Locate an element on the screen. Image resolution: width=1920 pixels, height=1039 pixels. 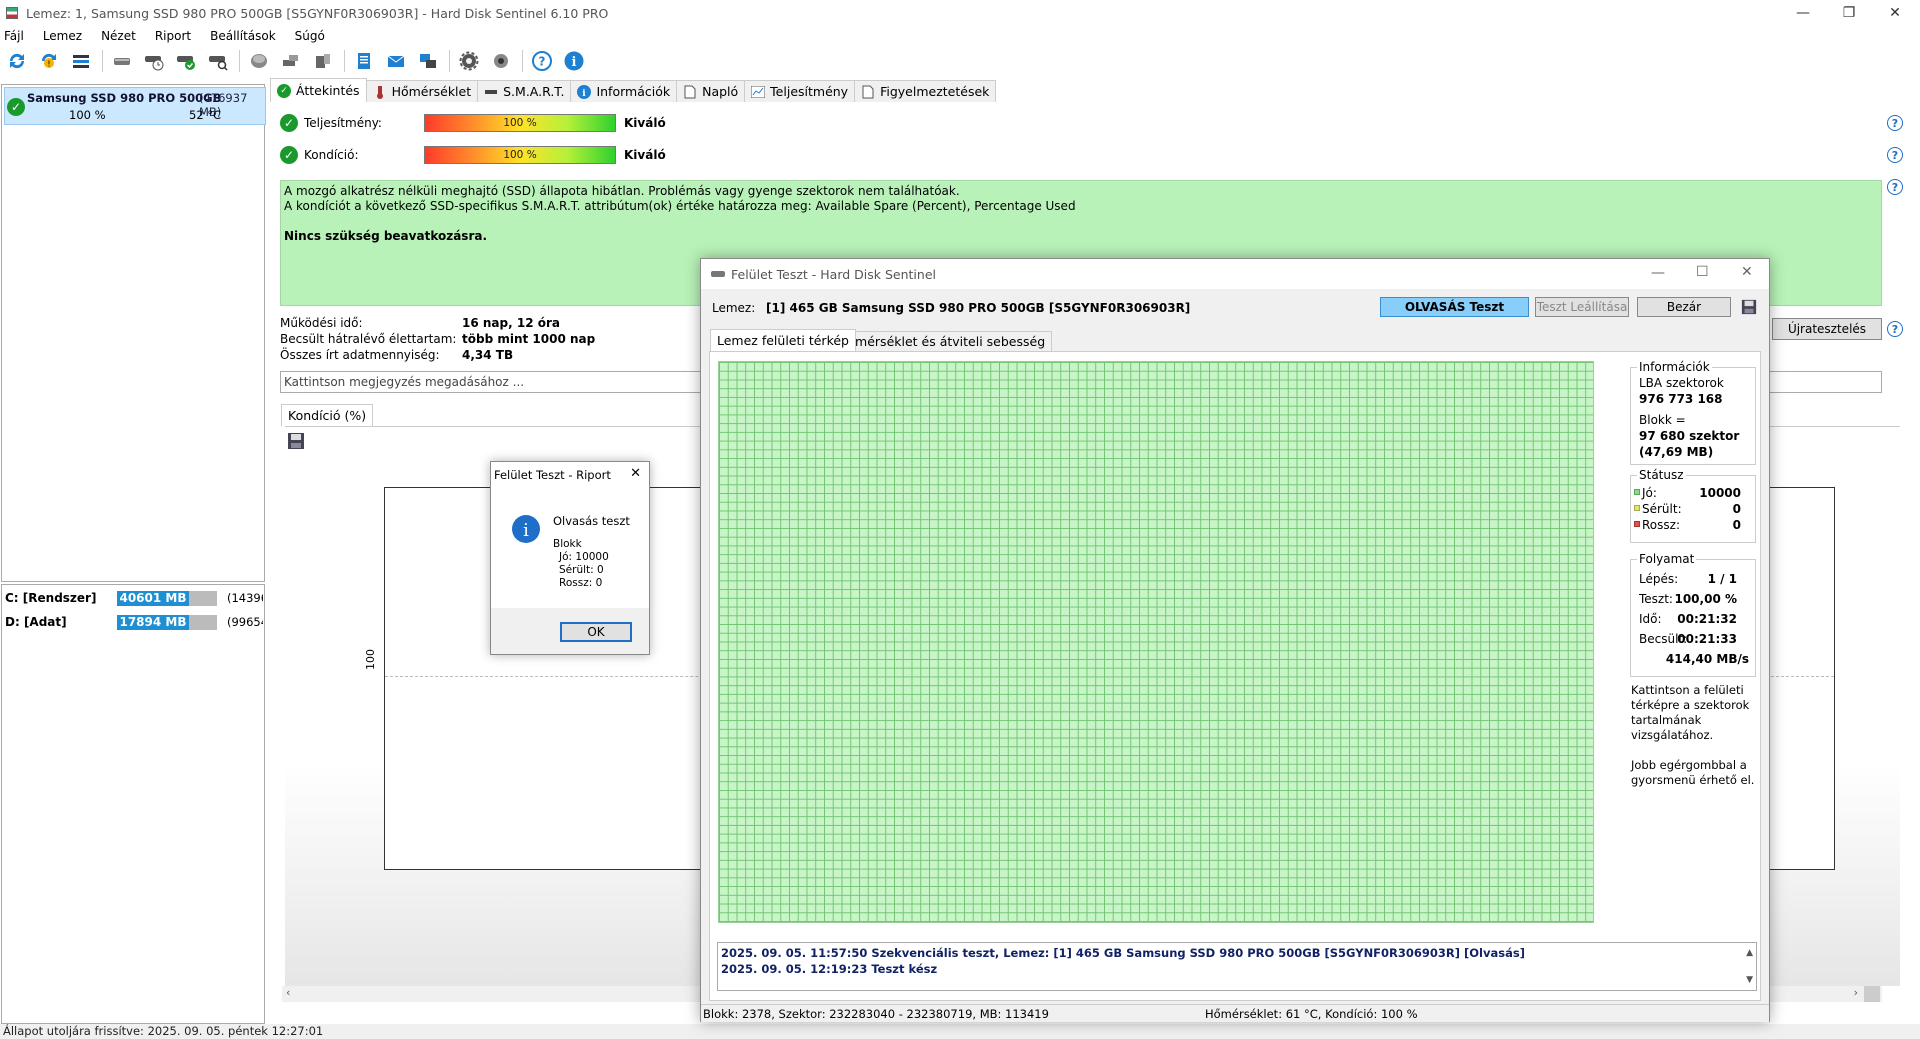
retest-button: Újratesztelés is located at coordinates (1827, 329).